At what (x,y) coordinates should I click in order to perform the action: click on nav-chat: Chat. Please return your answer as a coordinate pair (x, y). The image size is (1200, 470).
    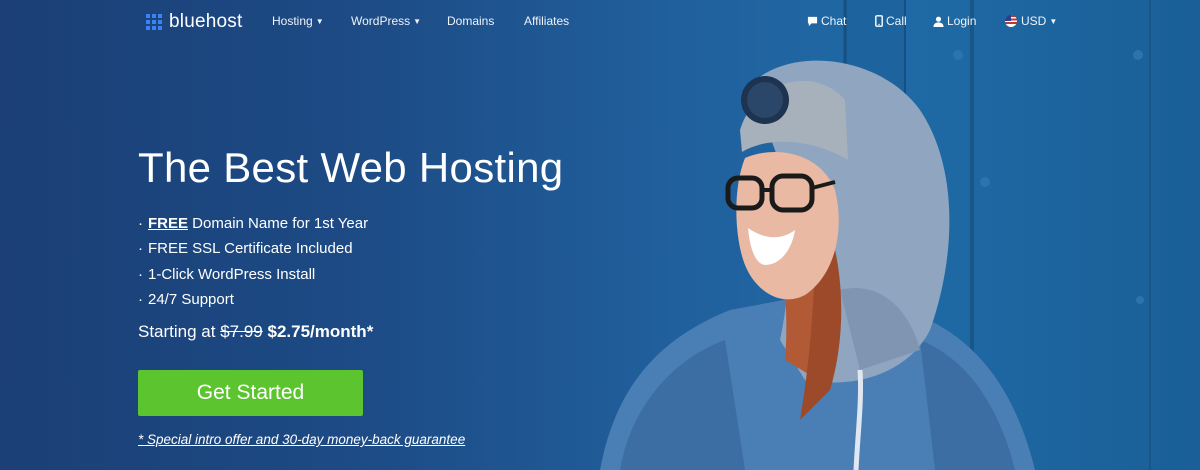
    Looking at the image, I should click on (826, 21).